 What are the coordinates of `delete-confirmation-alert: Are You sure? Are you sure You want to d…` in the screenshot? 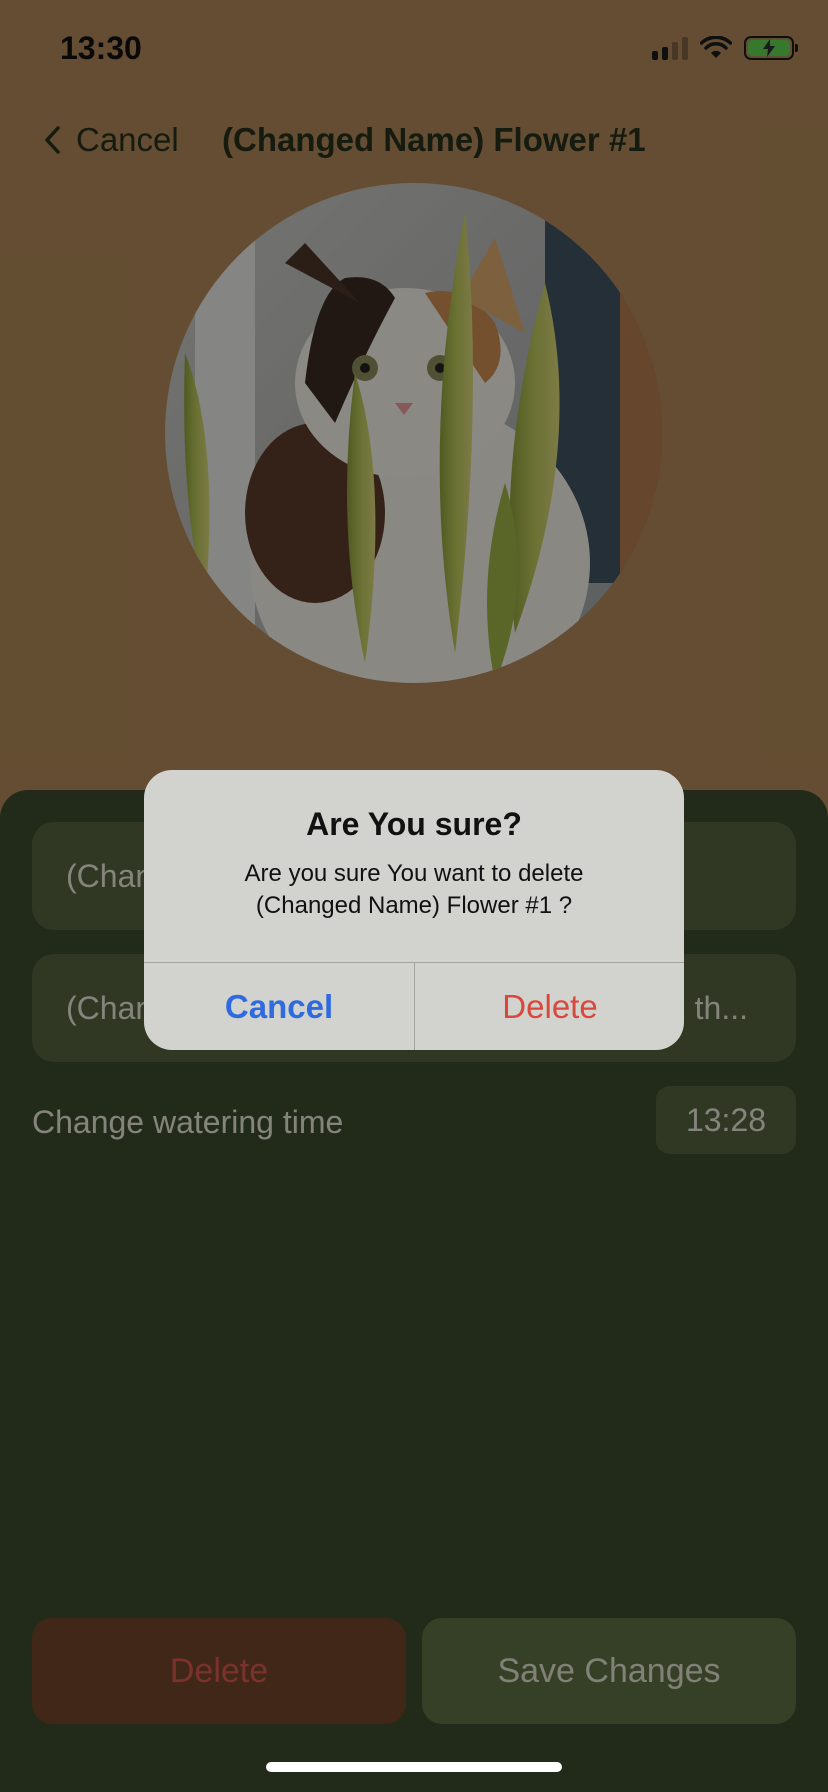 It's located at (414, 910).